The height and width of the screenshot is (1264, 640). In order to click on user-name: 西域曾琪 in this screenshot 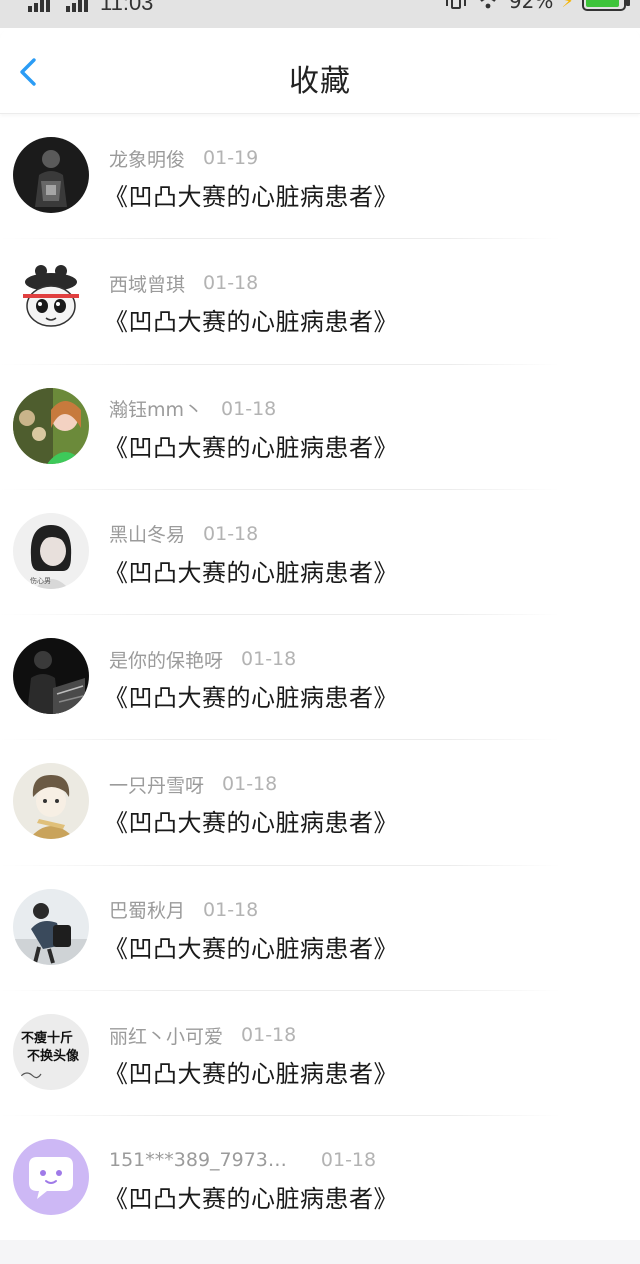, I will do `click(147, 283)`.